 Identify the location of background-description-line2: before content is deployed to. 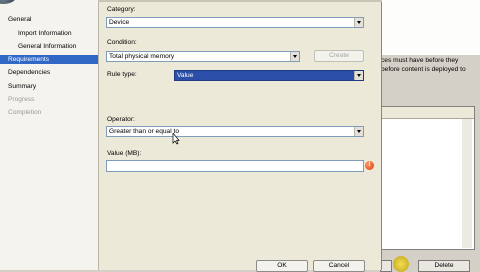
(423, 69).